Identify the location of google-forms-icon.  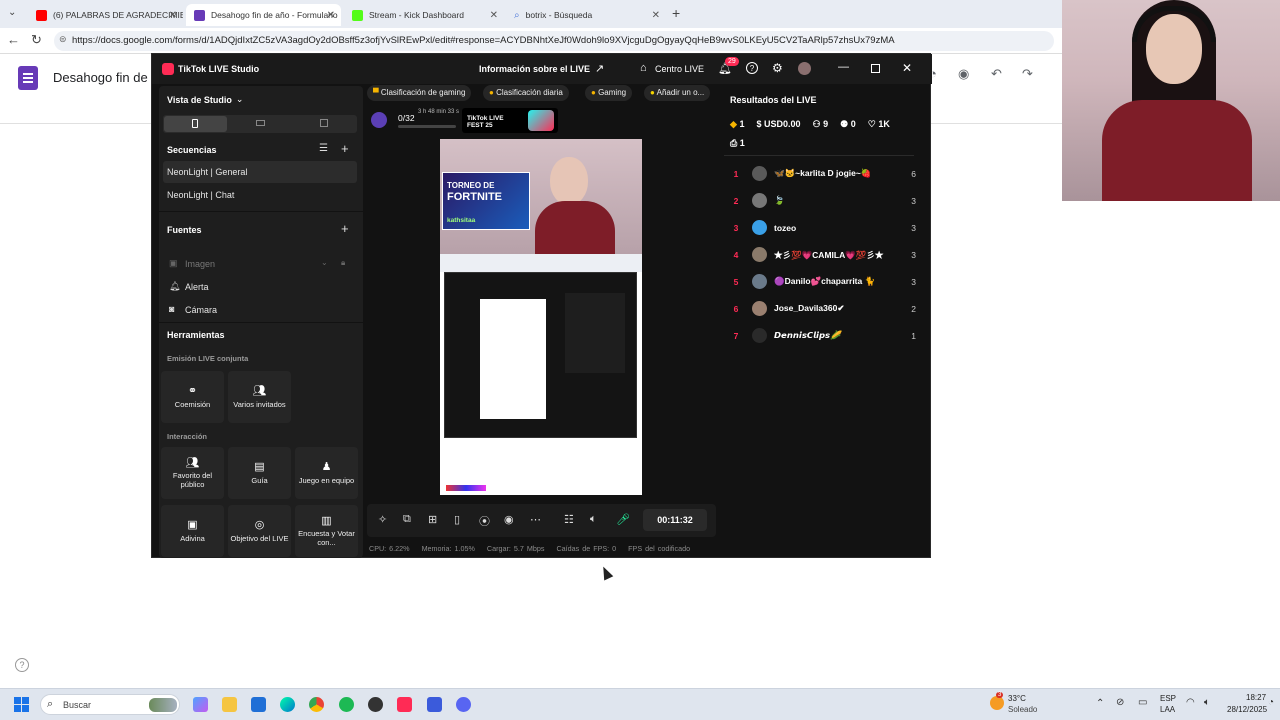
(28, 78).